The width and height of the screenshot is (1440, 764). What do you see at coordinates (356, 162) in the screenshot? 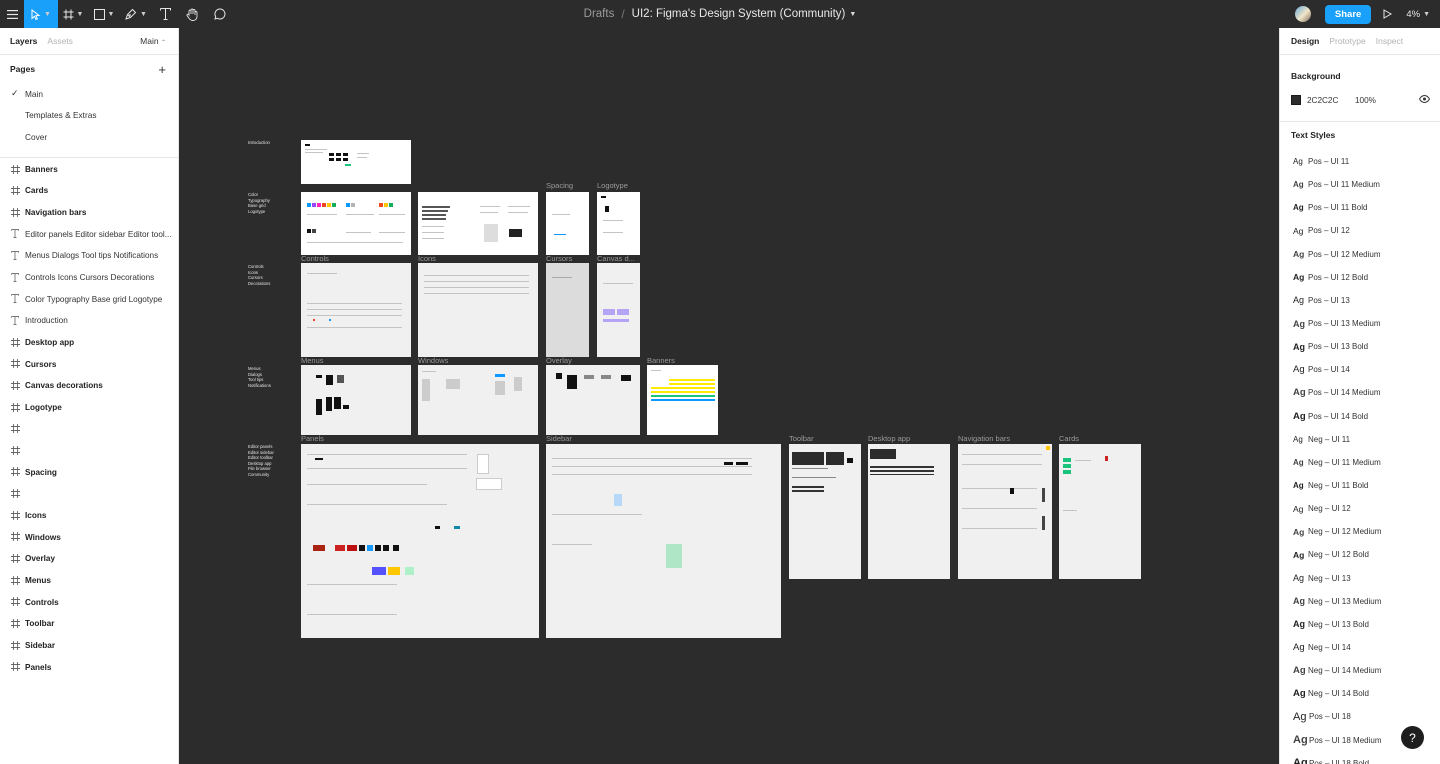
I see `frame-introduction` at bounding box center [356, 162].